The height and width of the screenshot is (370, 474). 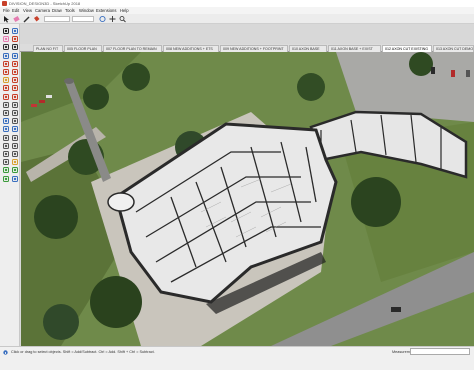 What do you see at coordinates (6, 31) in the screenshot?
I see `select-icon` at bounding box center [6, 31].